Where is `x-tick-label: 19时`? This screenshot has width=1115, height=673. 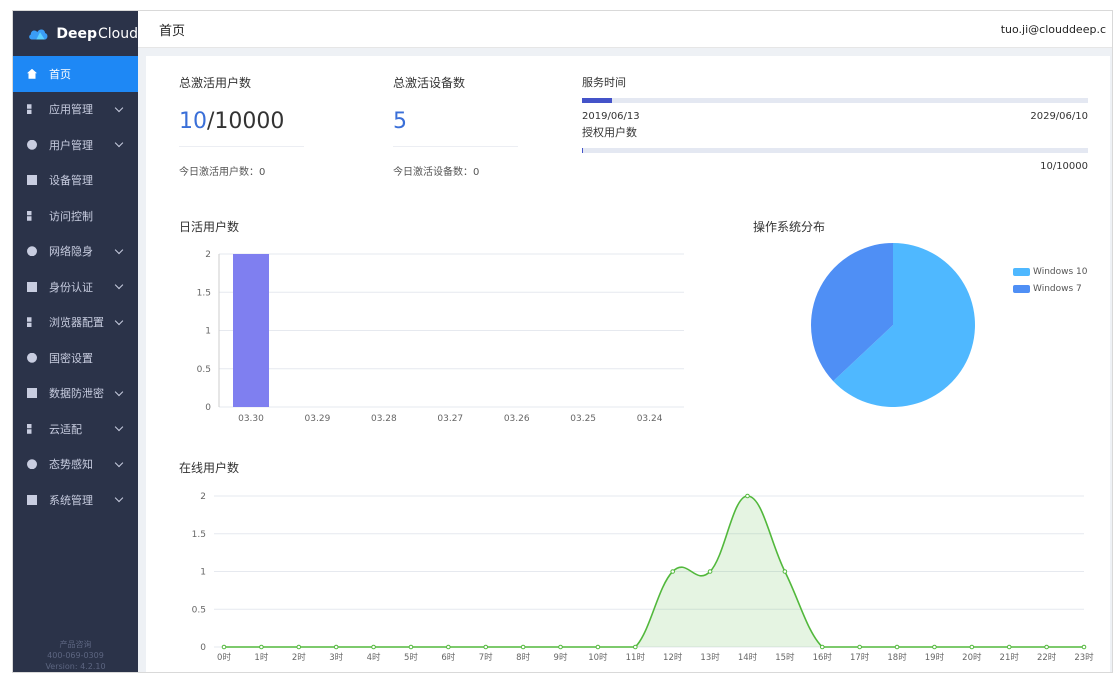
x-tick-label: 19时 is located at coordinates (935, 657).